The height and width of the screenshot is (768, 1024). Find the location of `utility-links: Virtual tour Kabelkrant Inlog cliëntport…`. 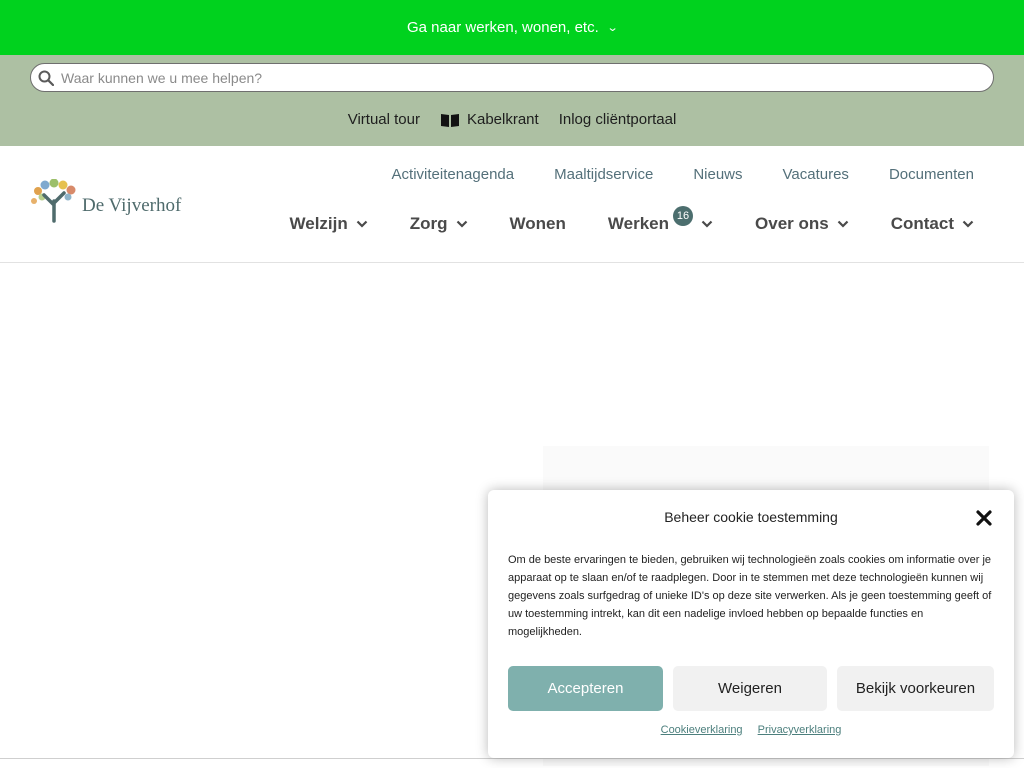

utility-links: Virtual tour Kabelkrant Inlog cliëntport… is located at coordinates (512, 119).